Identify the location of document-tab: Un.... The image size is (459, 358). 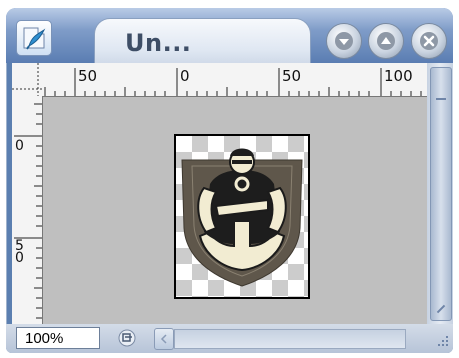
(202, 41).